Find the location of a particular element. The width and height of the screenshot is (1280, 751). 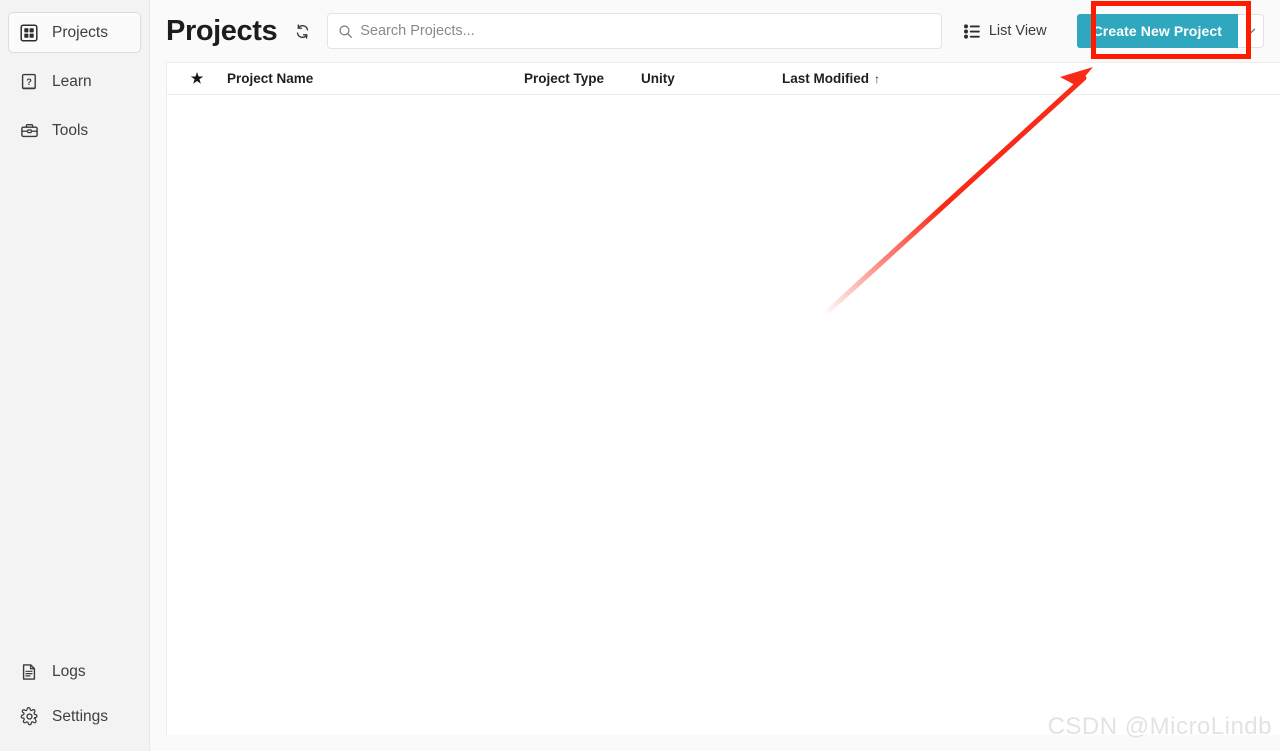

list-view-button: List View is located at coordinates (1005, 31).